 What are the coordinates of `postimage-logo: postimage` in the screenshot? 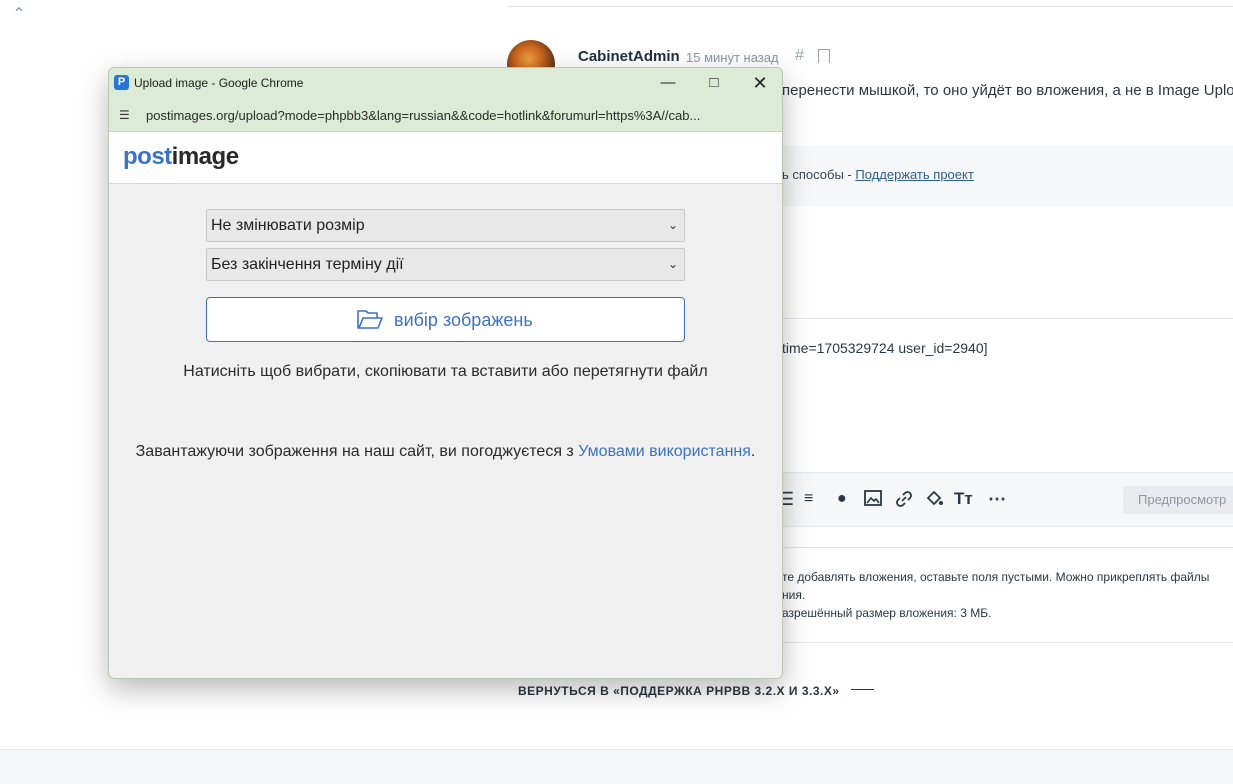 It's located at (181, 157).